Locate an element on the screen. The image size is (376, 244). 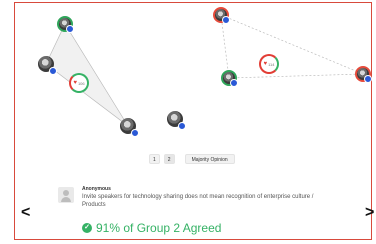
group-1-hub-label: 106 is located at coordinates (81, 83).